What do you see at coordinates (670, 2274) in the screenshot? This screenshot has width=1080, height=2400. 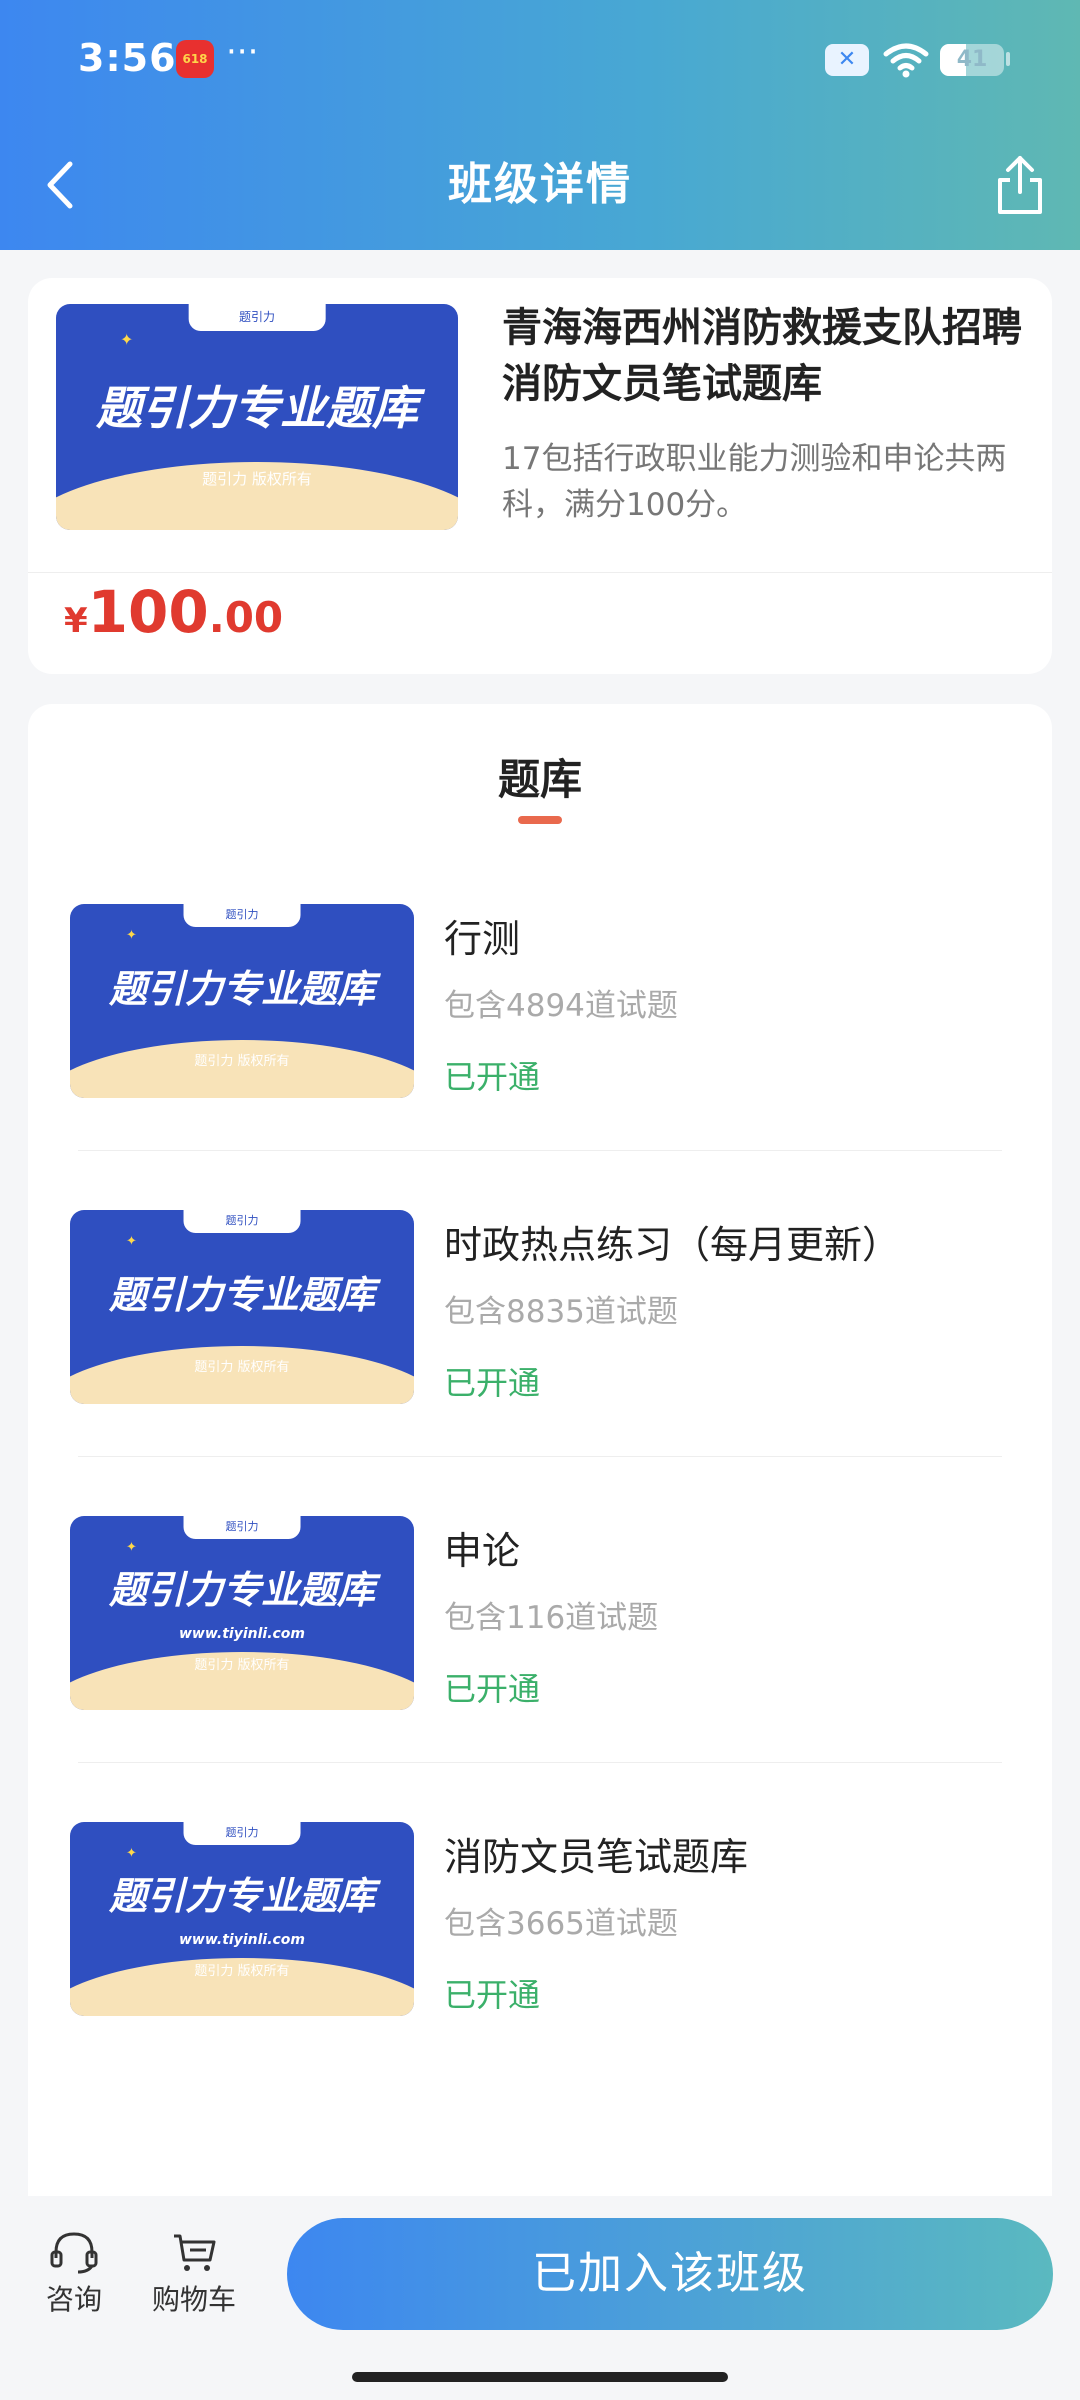 I see `joined-class-button: 已加入该班级` at bounding box center [670, 2274].